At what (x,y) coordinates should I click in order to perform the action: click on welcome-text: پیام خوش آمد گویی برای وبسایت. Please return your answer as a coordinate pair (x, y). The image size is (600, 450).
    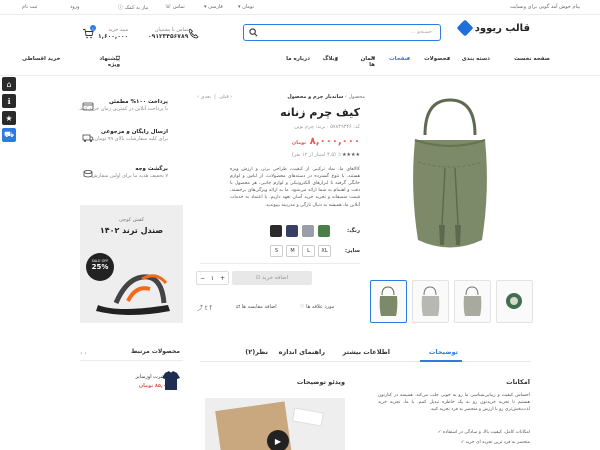
    Looking at the image, I should click on (544, 7).